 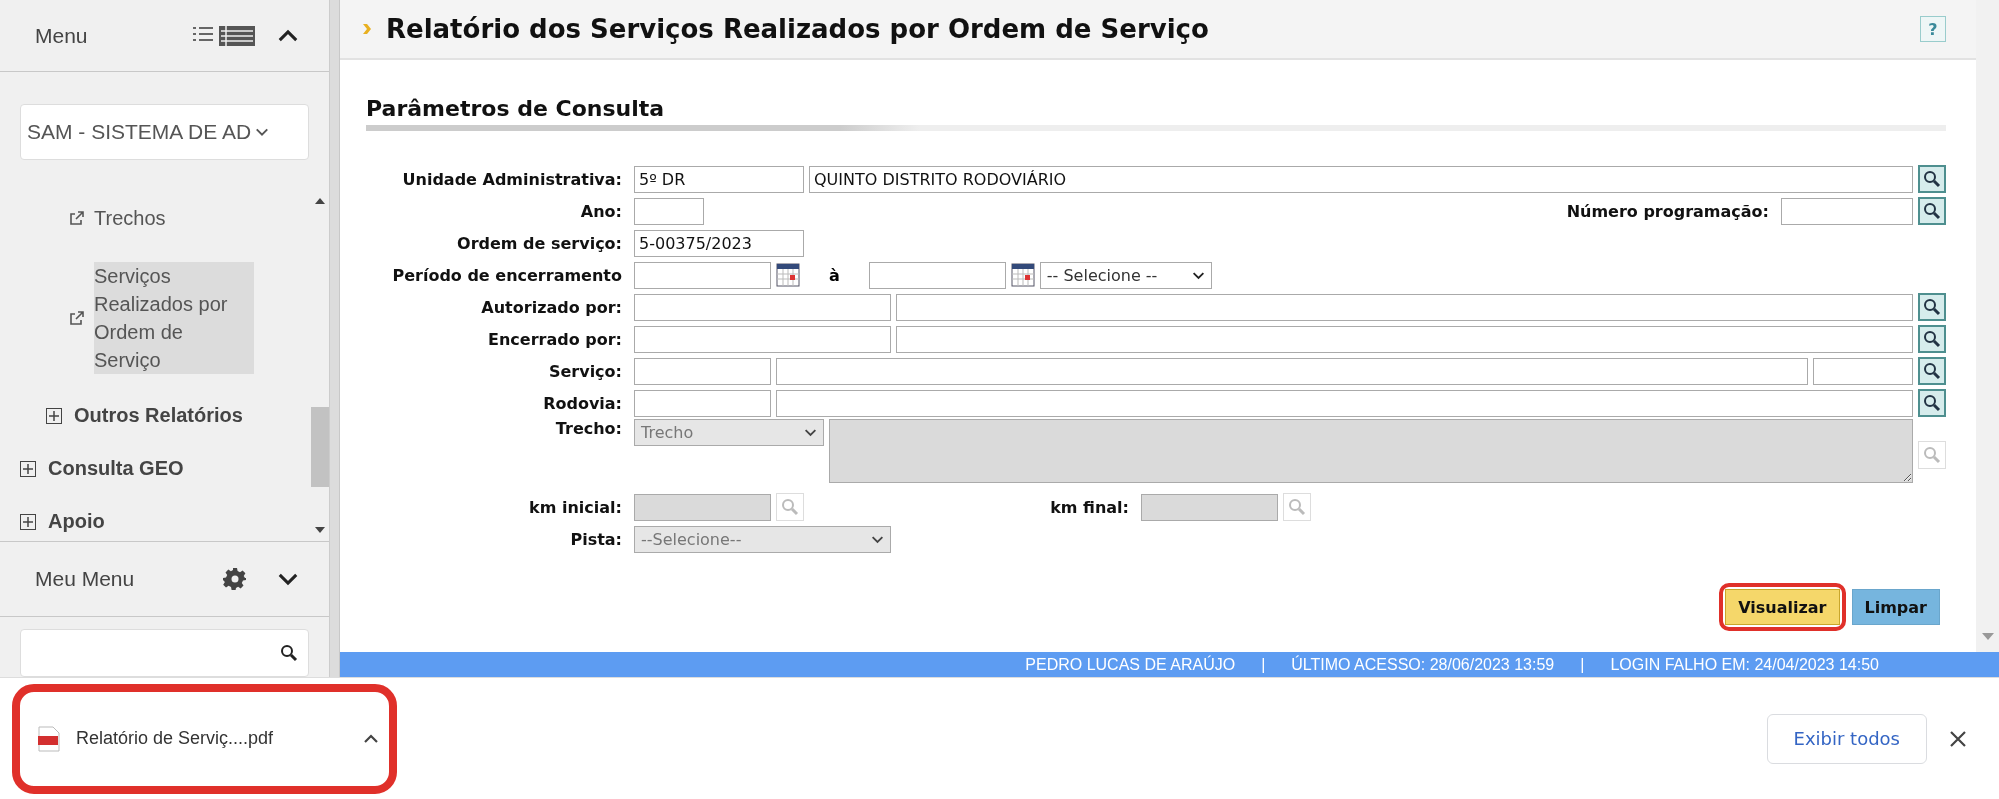 I want to click on menu-group: Outros Relatórios, so click(x=155, y=415).